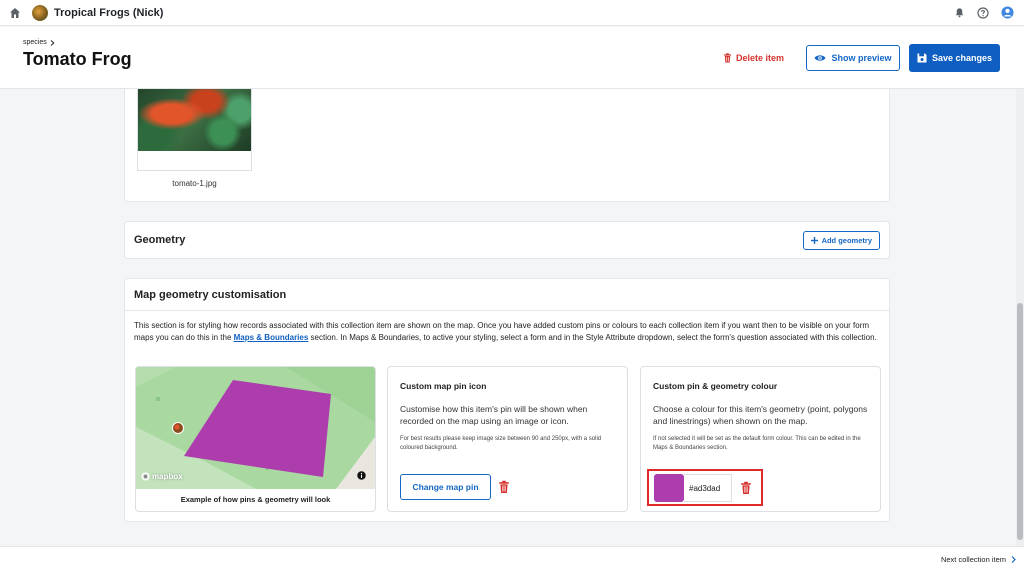 The width and height of the screenshot is (1024, 572). Describe the element at coordinates (210, 295) in the screenshot. I see `customisation-title: Map geometry customisation` at that location.